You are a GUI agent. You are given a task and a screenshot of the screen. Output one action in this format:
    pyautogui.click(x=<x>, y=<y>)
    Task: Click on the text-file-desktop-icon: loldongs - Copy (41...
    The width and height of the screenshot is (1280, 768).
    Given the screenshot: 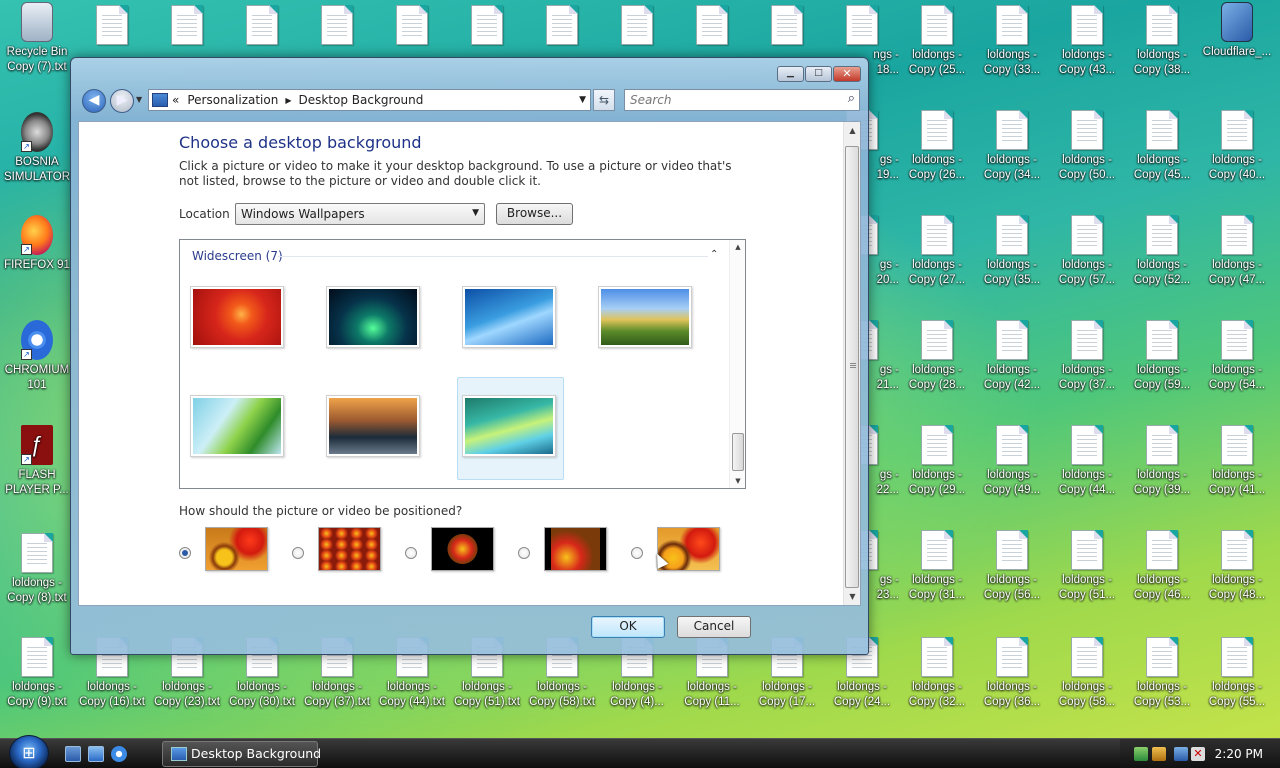 What is the action you would take?
    pyautogui.click(x=1237, y=461)
    